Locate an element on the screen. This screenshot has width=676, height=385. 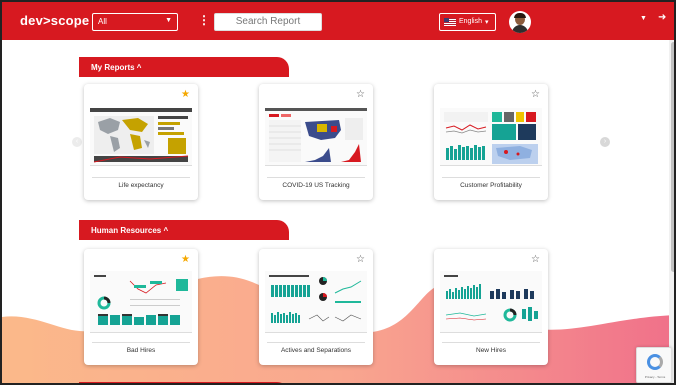
report-card-bad-hires: ★ Bad Hires is located at coordinates (141, 307).